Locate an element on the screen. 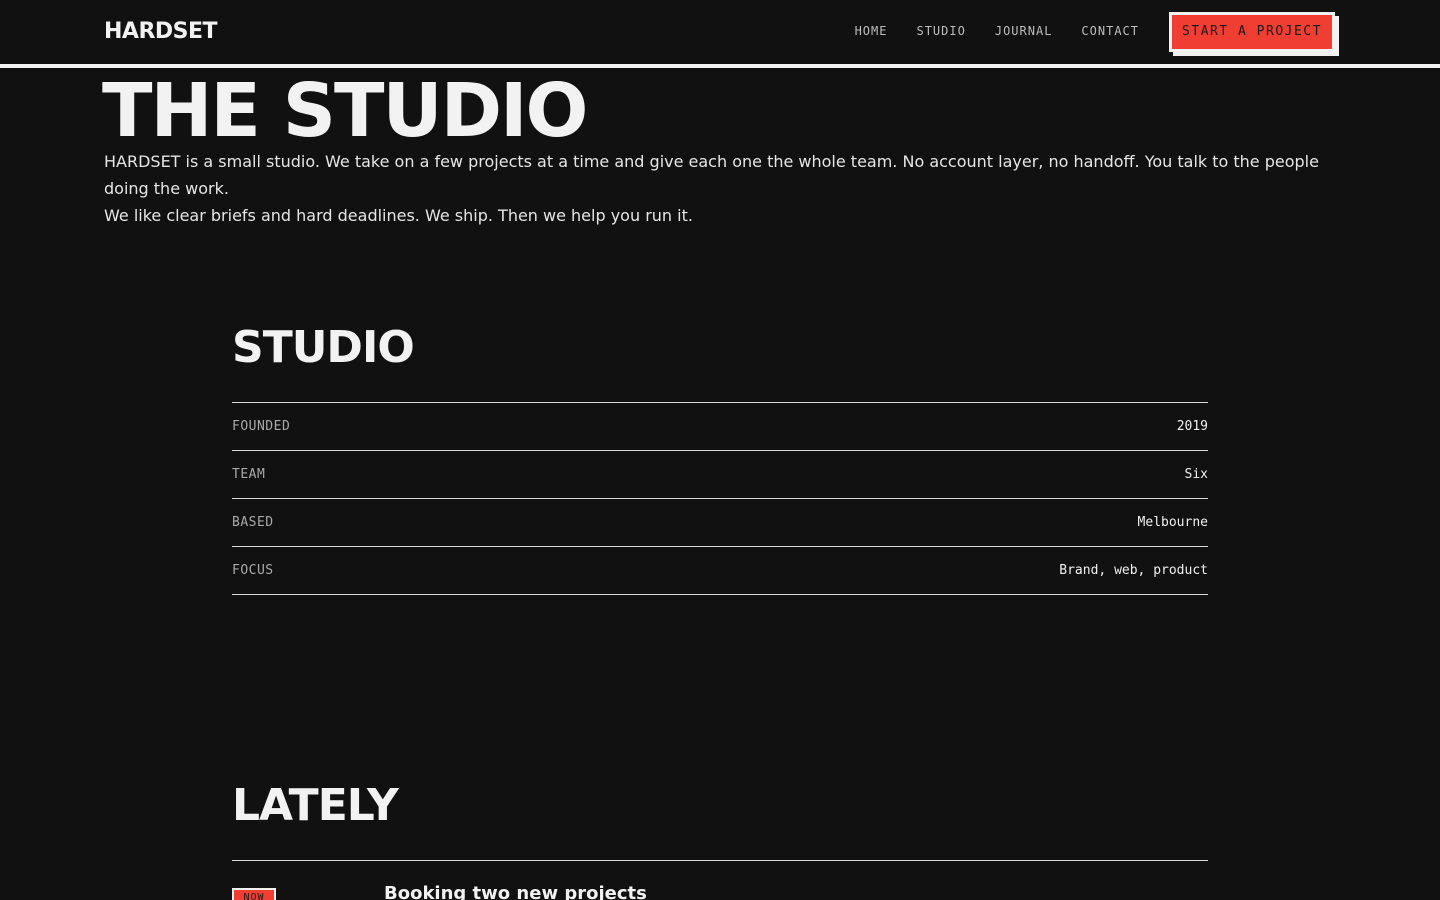  fact-label: BASED is located at coordinates (253, 522).